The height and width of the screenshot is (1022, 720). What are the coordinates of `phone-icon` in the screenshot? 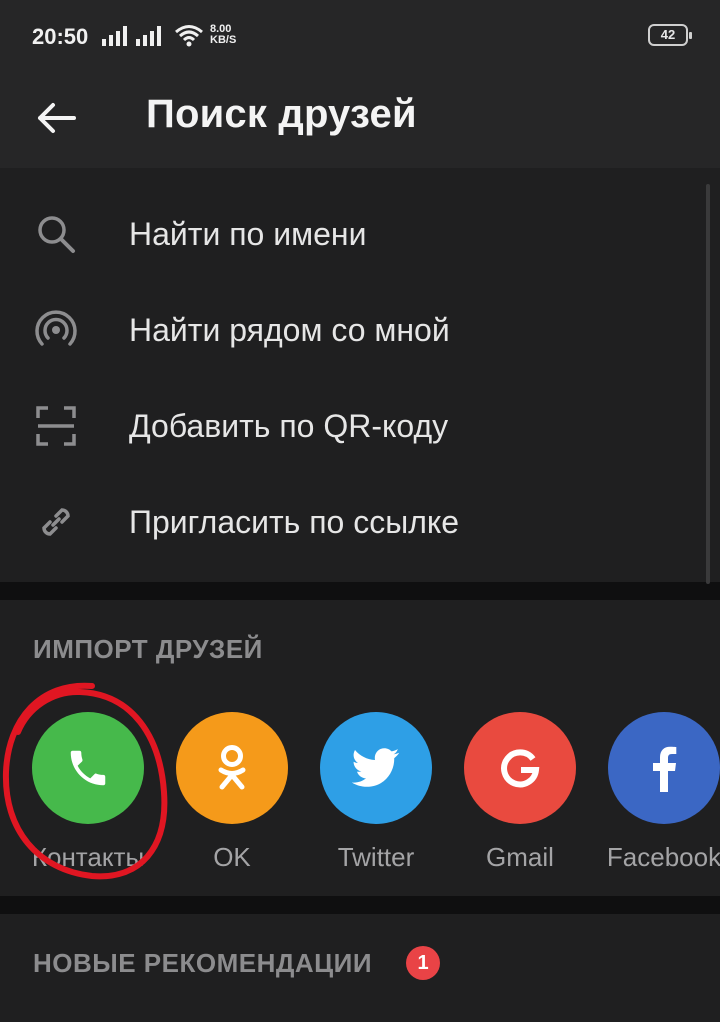 It's located at (88, 768).